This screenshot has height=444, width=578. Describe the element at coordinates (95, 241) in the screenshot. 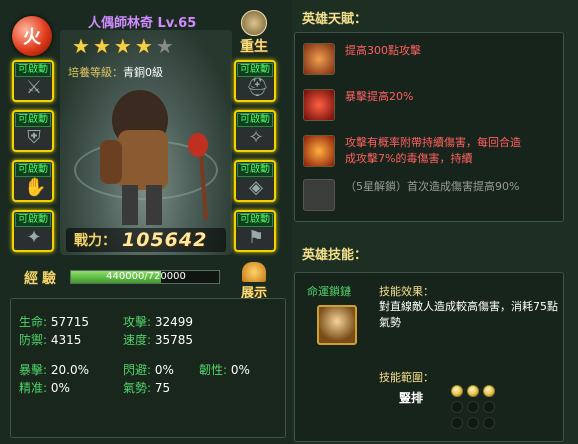

I see `power-label: 戰力：` at that location.